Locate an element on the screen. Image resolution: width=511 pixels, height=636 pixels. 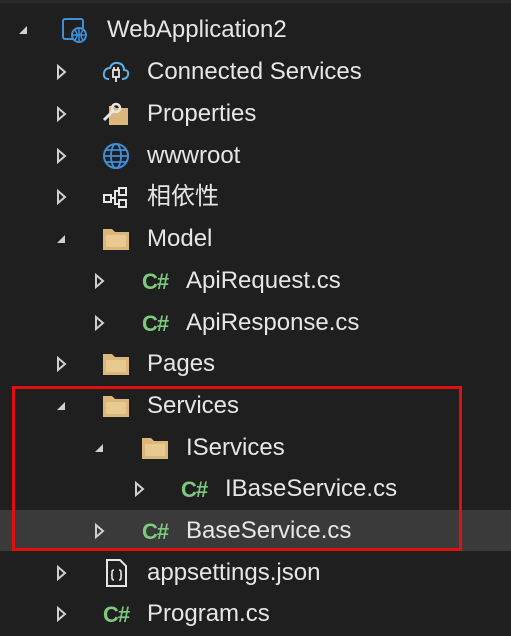
tree-item-label: 相依性 is located at coordinates (183, 196).